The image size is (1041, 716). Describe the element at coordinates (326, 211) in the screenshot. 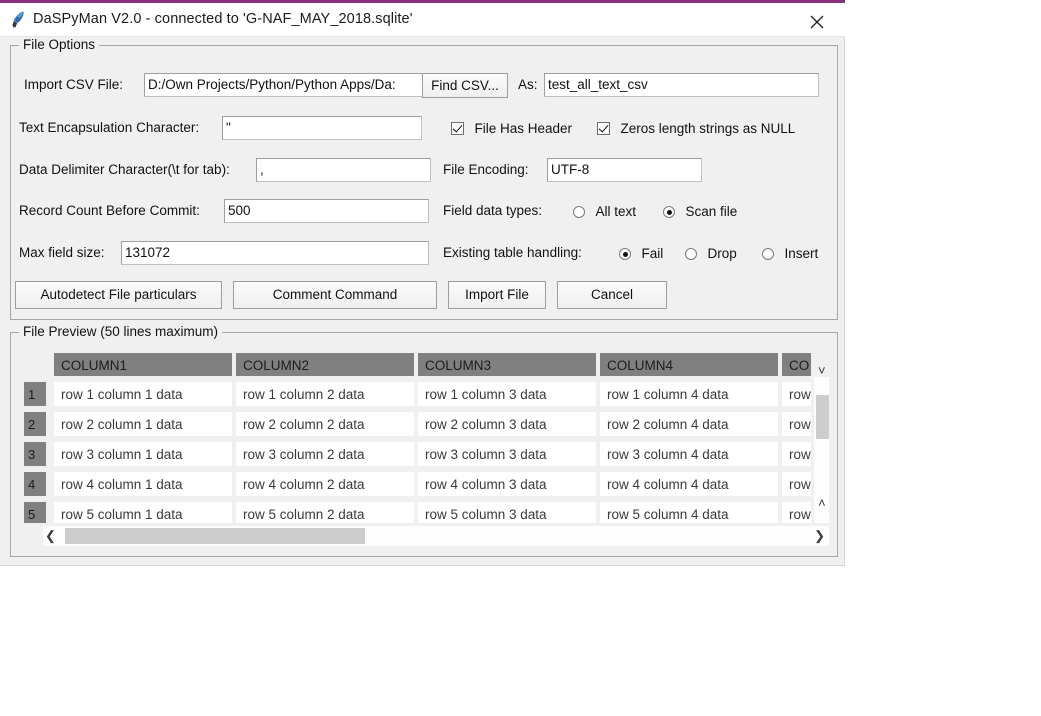

I see `record-count-input: 500` at that location.